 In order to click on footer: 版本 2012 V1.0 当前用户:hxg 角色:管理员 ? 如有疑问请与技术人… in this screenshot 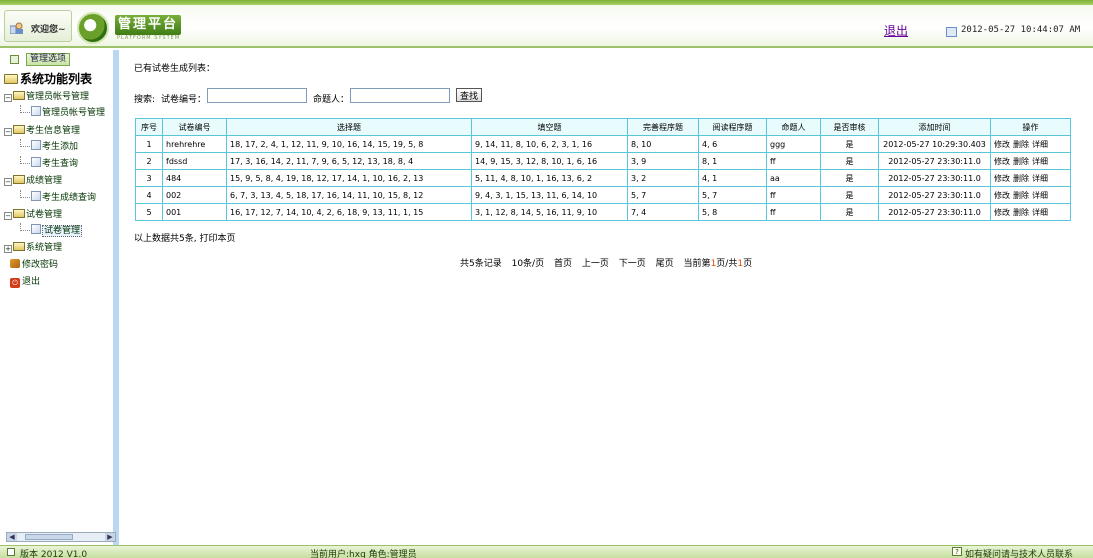, I will do `click(546, 551)`.